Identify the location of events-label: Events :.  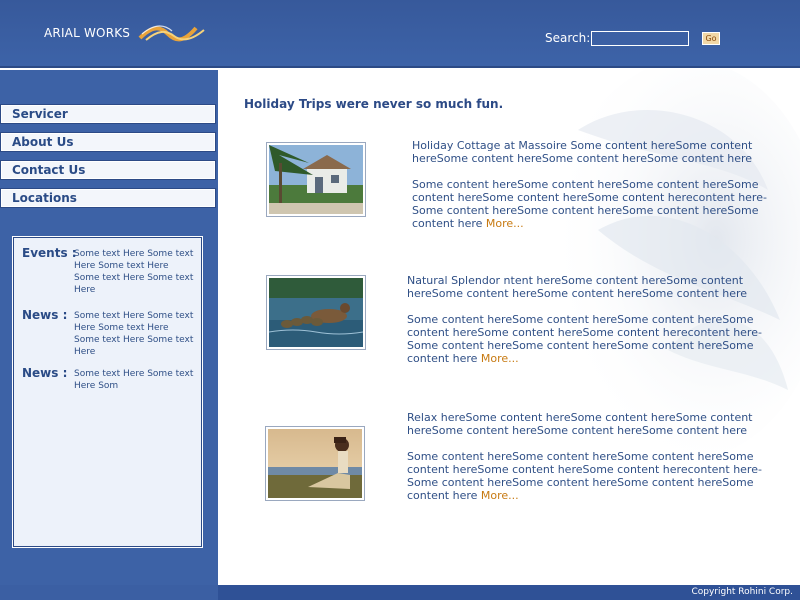
(49, 253).